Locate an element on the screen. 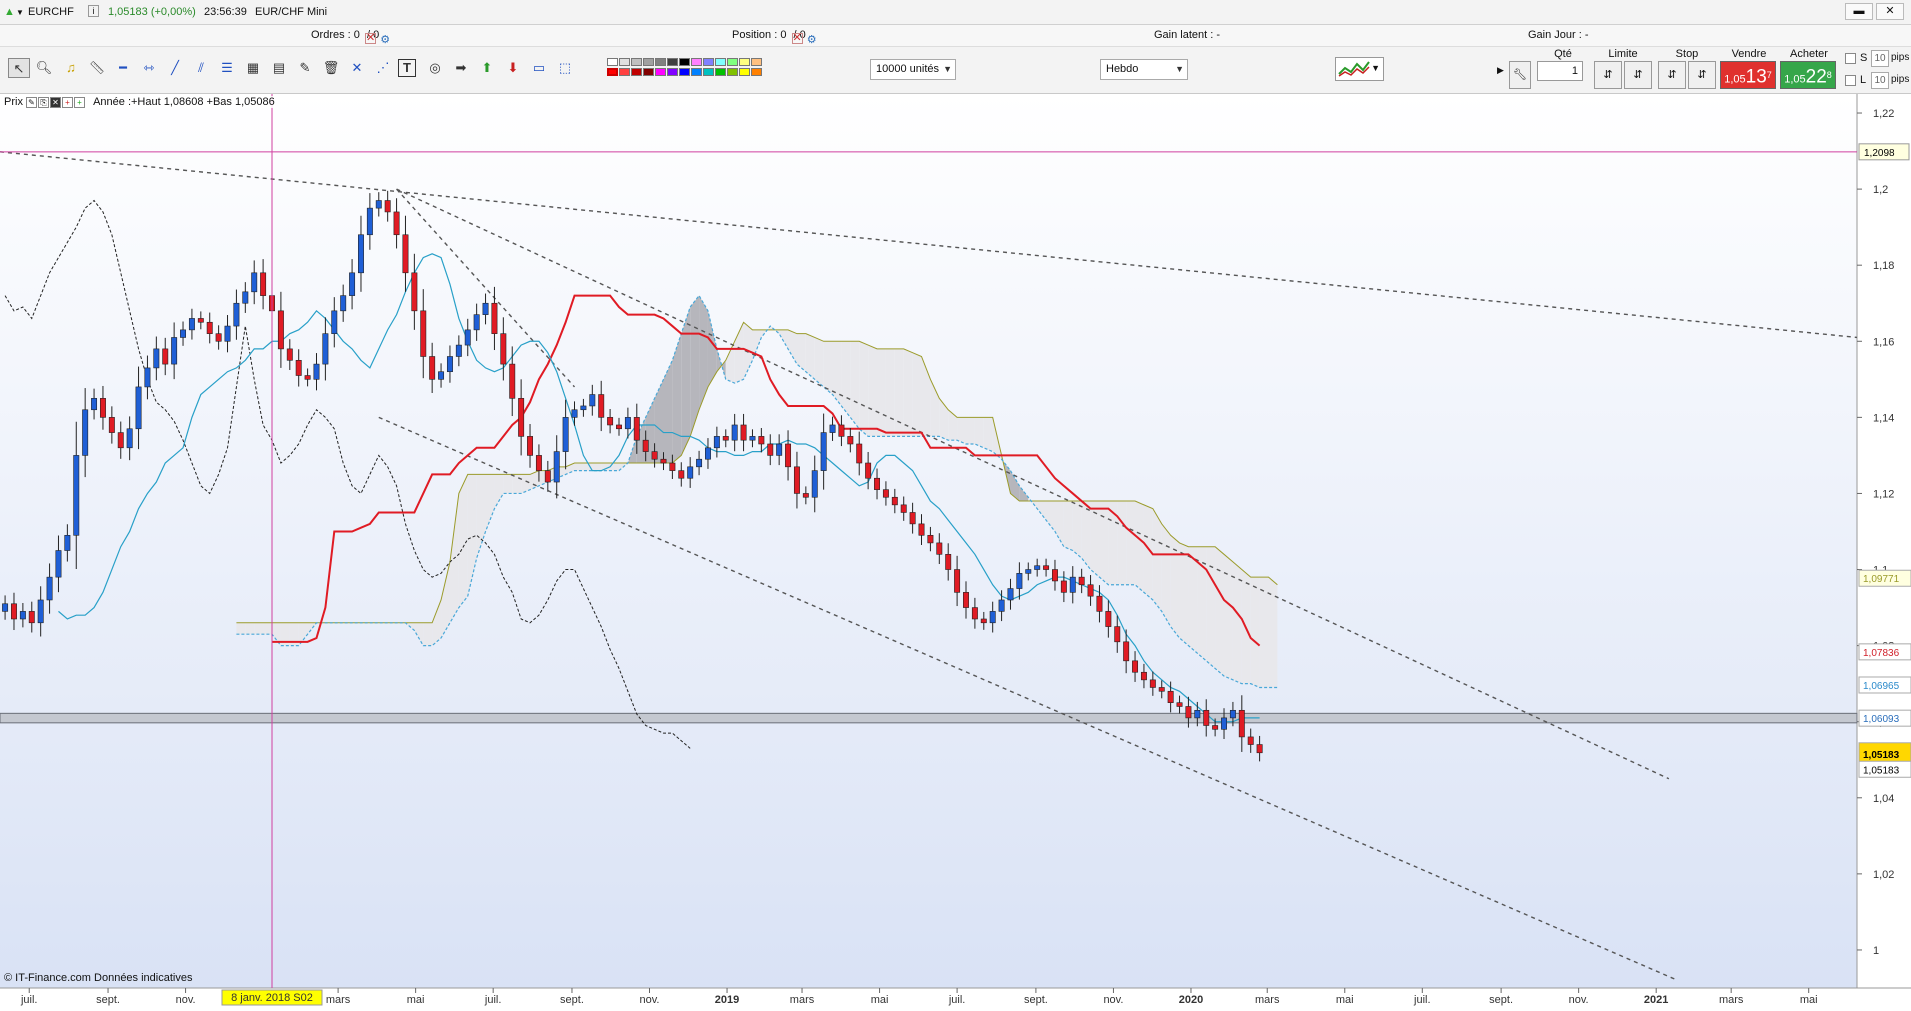 The image size is (1911, 1011). ruler-icon: 📏︎ is located at coordinates (97, 68).